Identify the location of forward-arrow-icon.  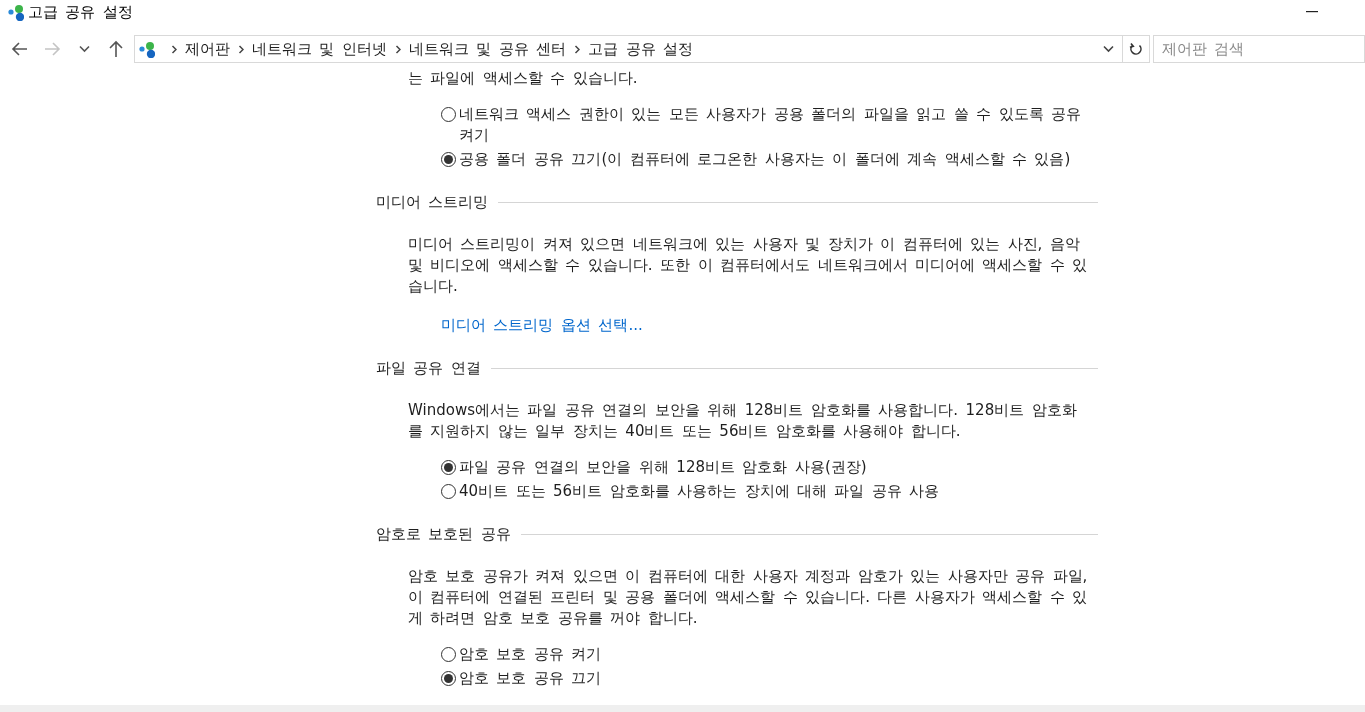
(52, 49).